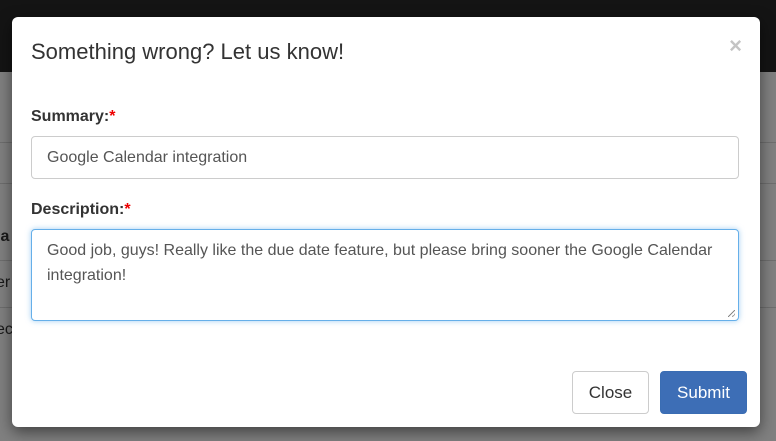  Describe the element at coordinates (703, 392) in the screenshot. I see `submit-button: Submit` at that location.